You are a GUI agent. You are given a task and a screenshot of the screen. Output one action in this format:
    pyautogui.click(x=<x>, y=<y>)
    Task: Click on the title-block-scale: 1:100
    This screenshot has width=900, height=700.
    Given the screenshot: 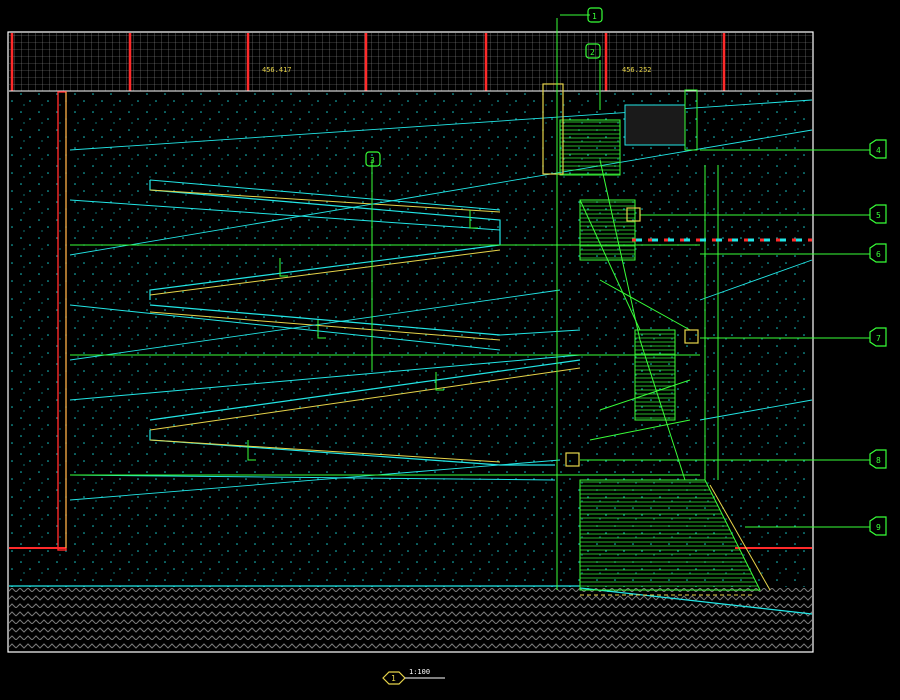 What is the action you would take?
    pyautogui.click(x=419, y=672)
    